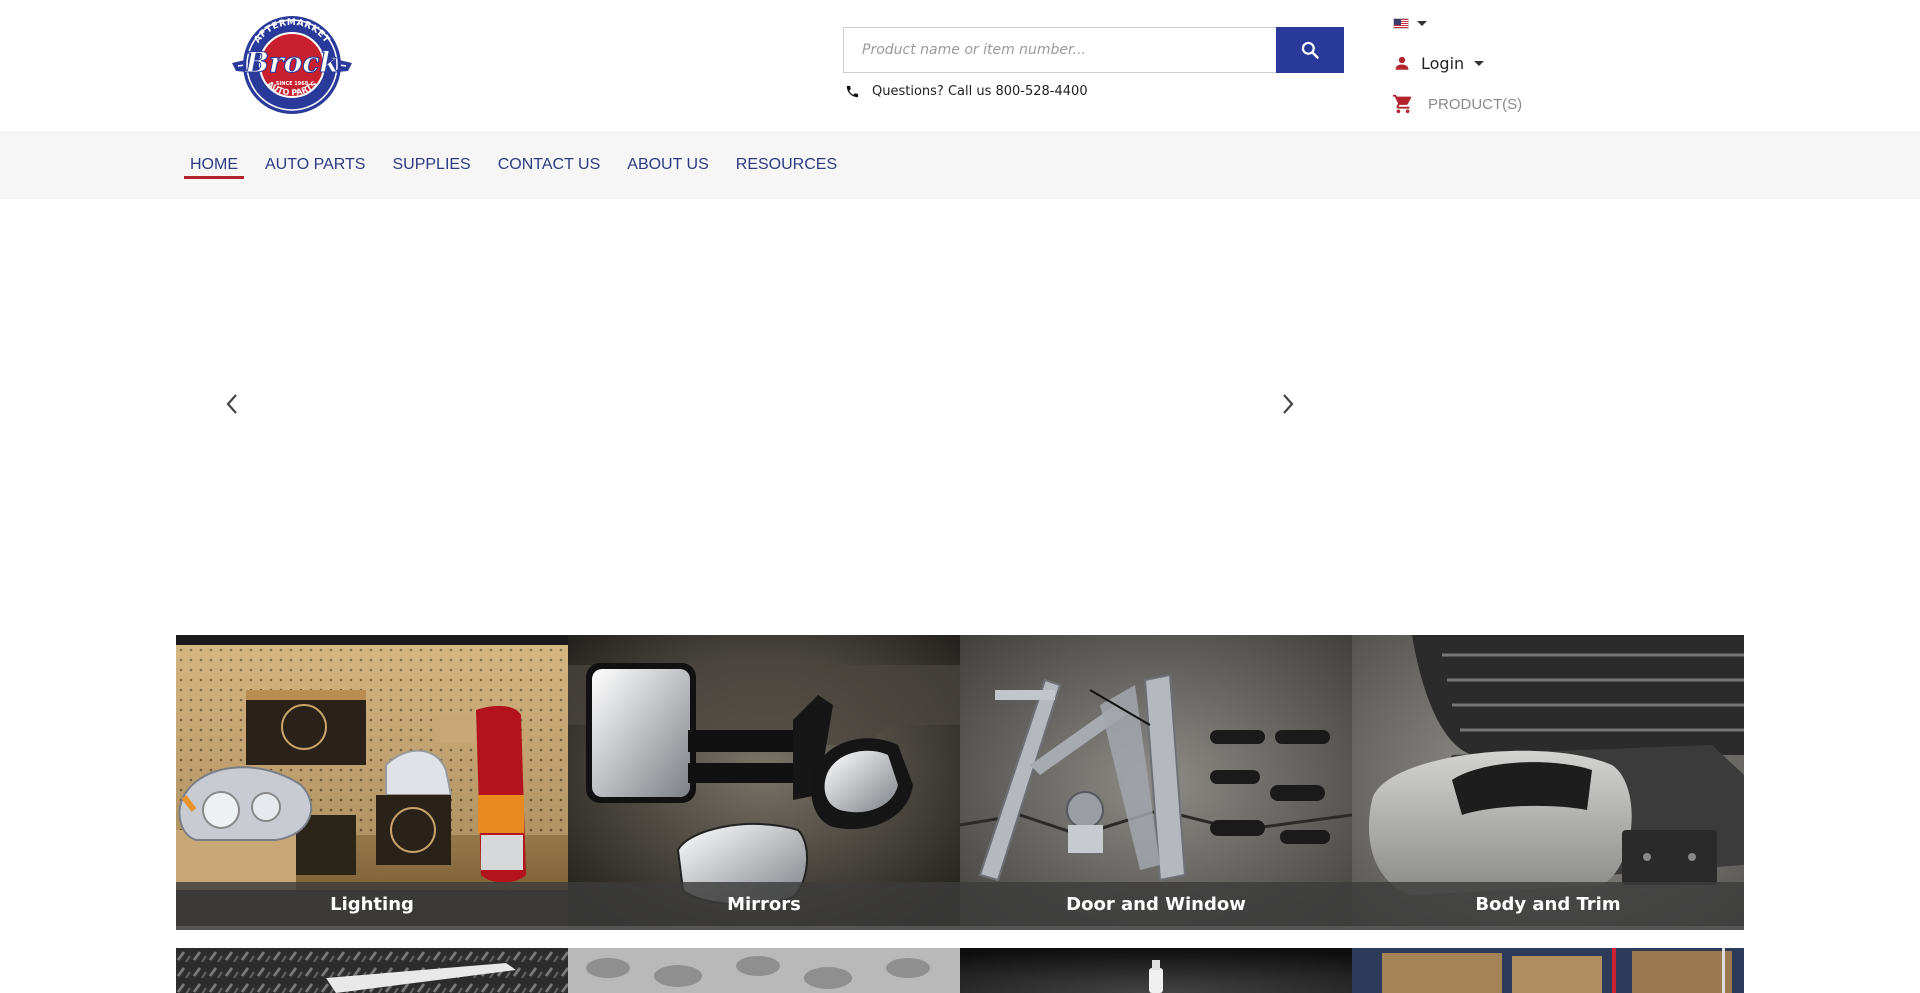 The image size is (1920, 993). What do you see at coordinates (291, 62) in the screenshot?
I see `logo-wordmark: Brock` at bounding box center [291, 62].